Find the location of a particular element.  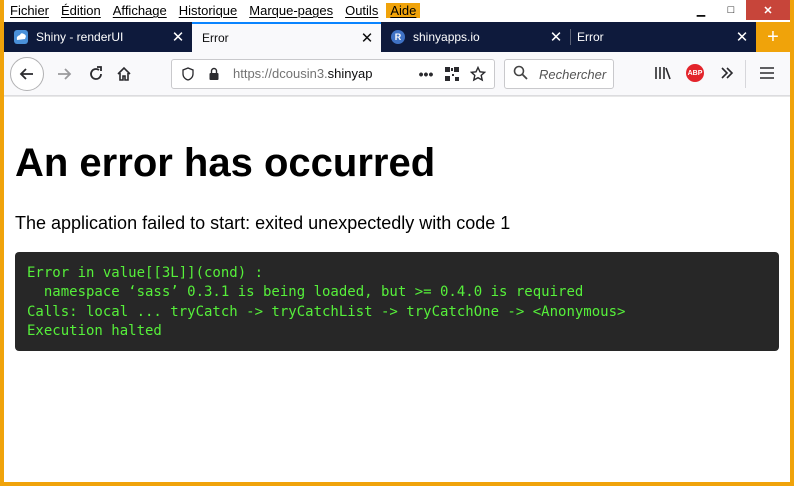

page-actions-button: ••• is located at coordinates (426, 74).